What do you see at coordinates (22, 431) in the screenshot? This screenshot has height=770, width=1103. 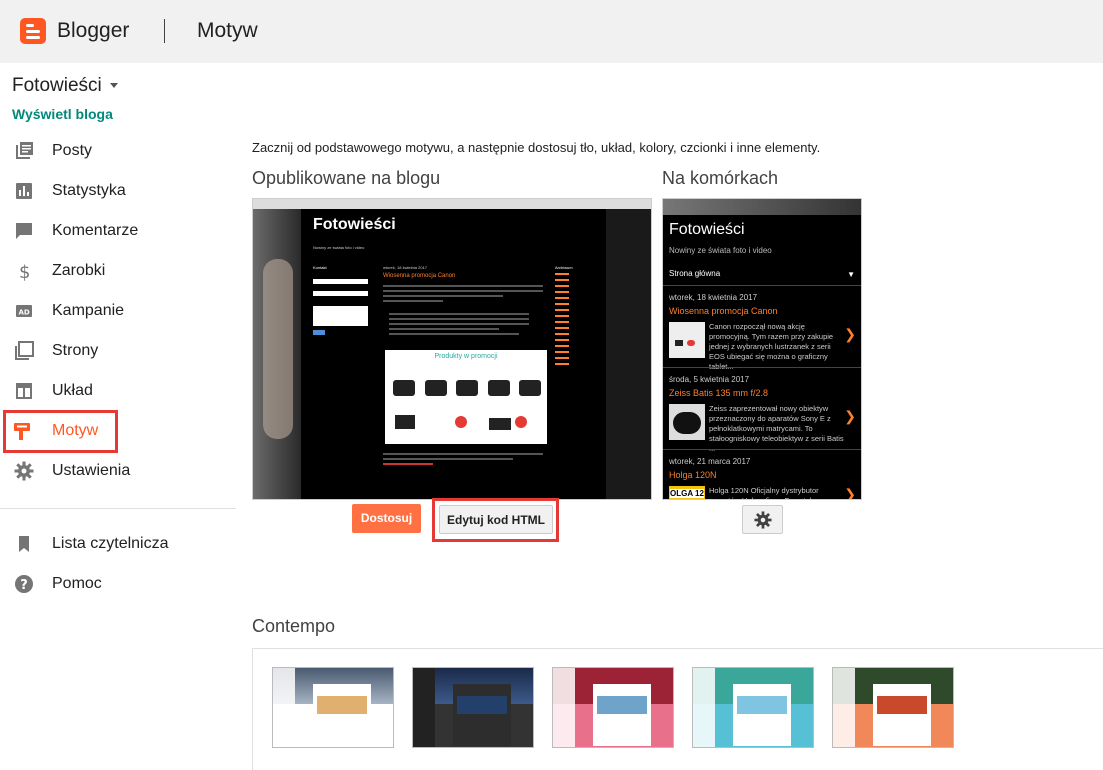 I see `theme-icon` at bounding box center [22, 431].